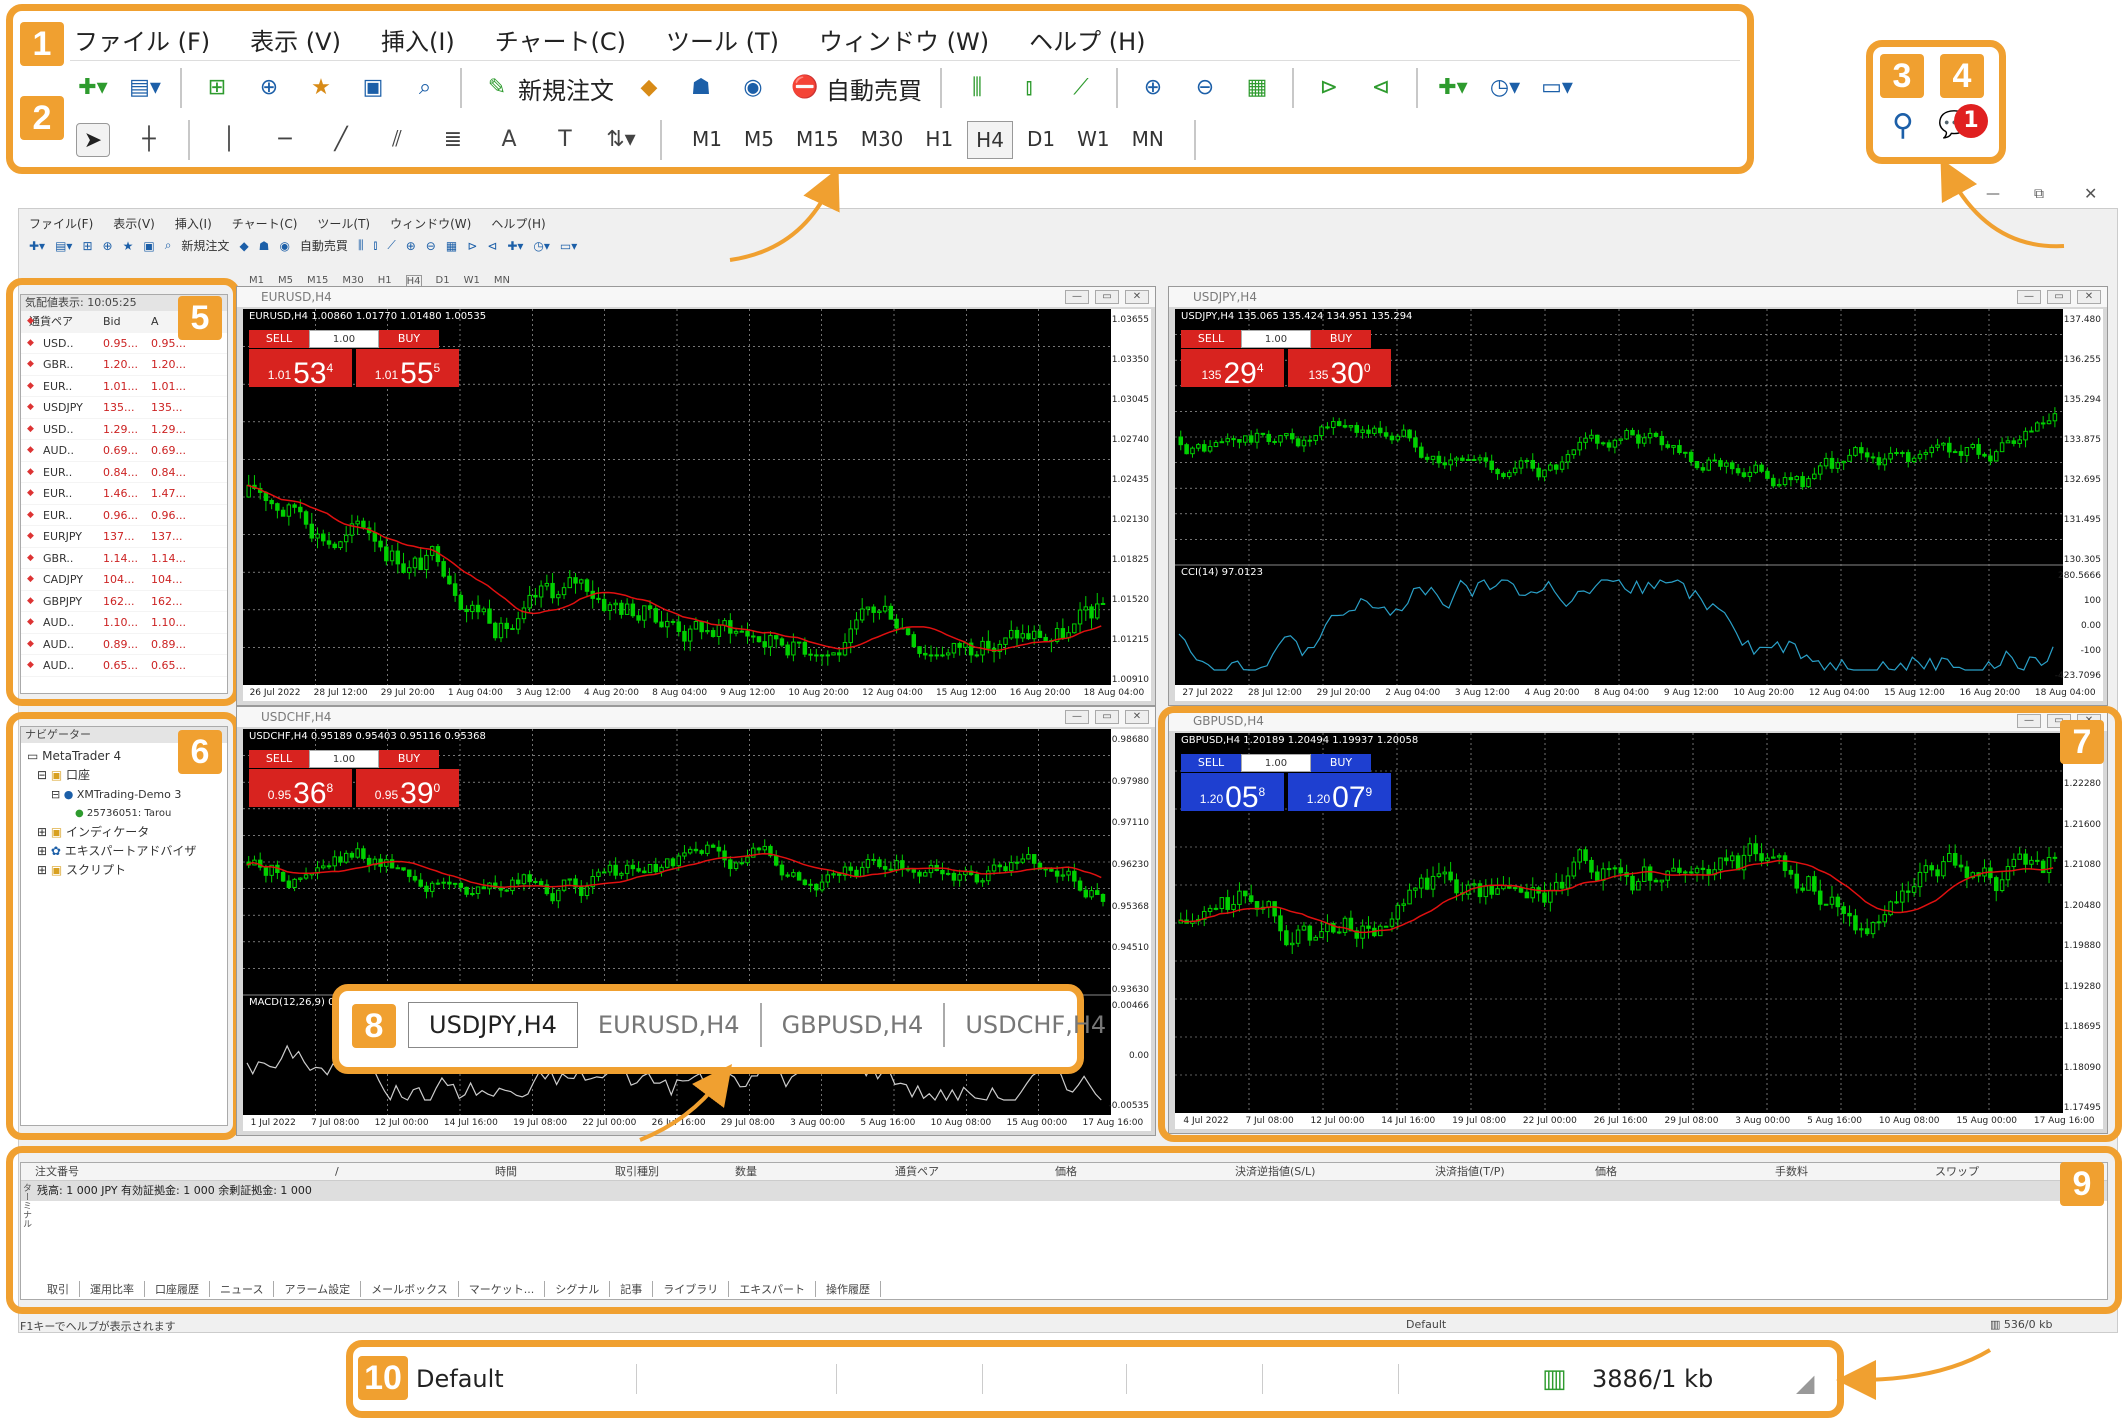 The width and height of the screenshot is (2124, 1424). I want to click on small-new-order-button: 新規注文, so click(205, 245).